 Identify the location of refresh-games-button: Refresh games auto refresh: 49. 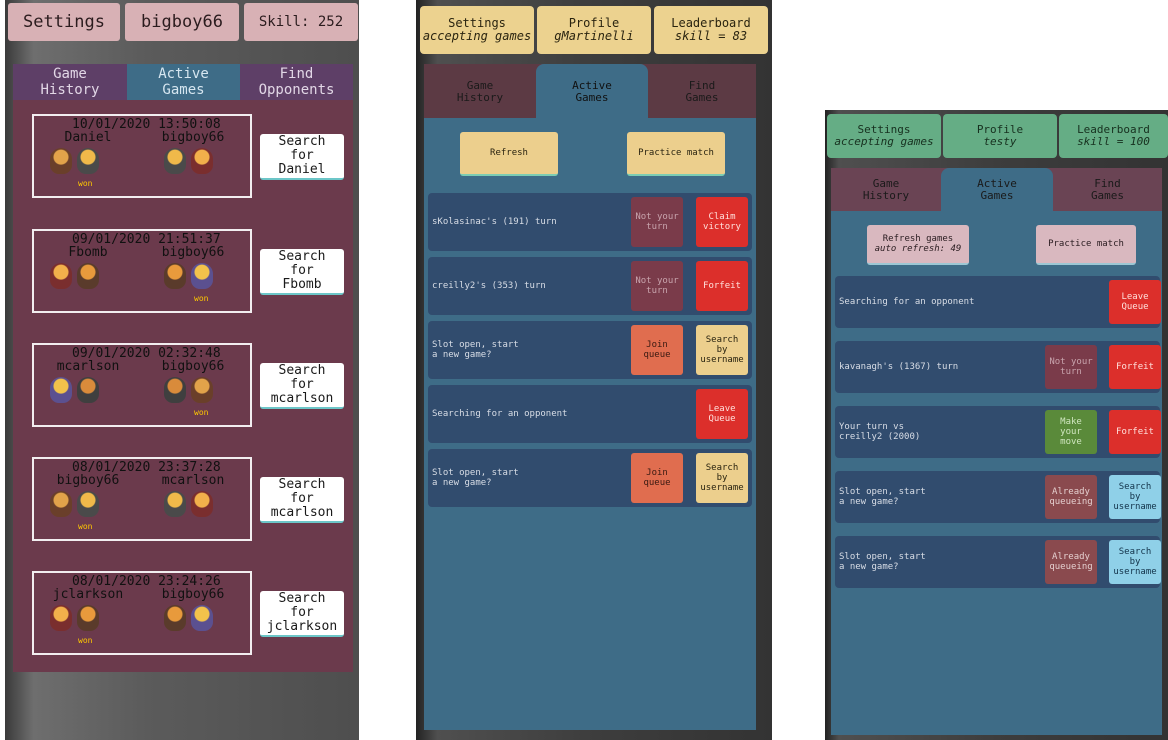
(918, 245).